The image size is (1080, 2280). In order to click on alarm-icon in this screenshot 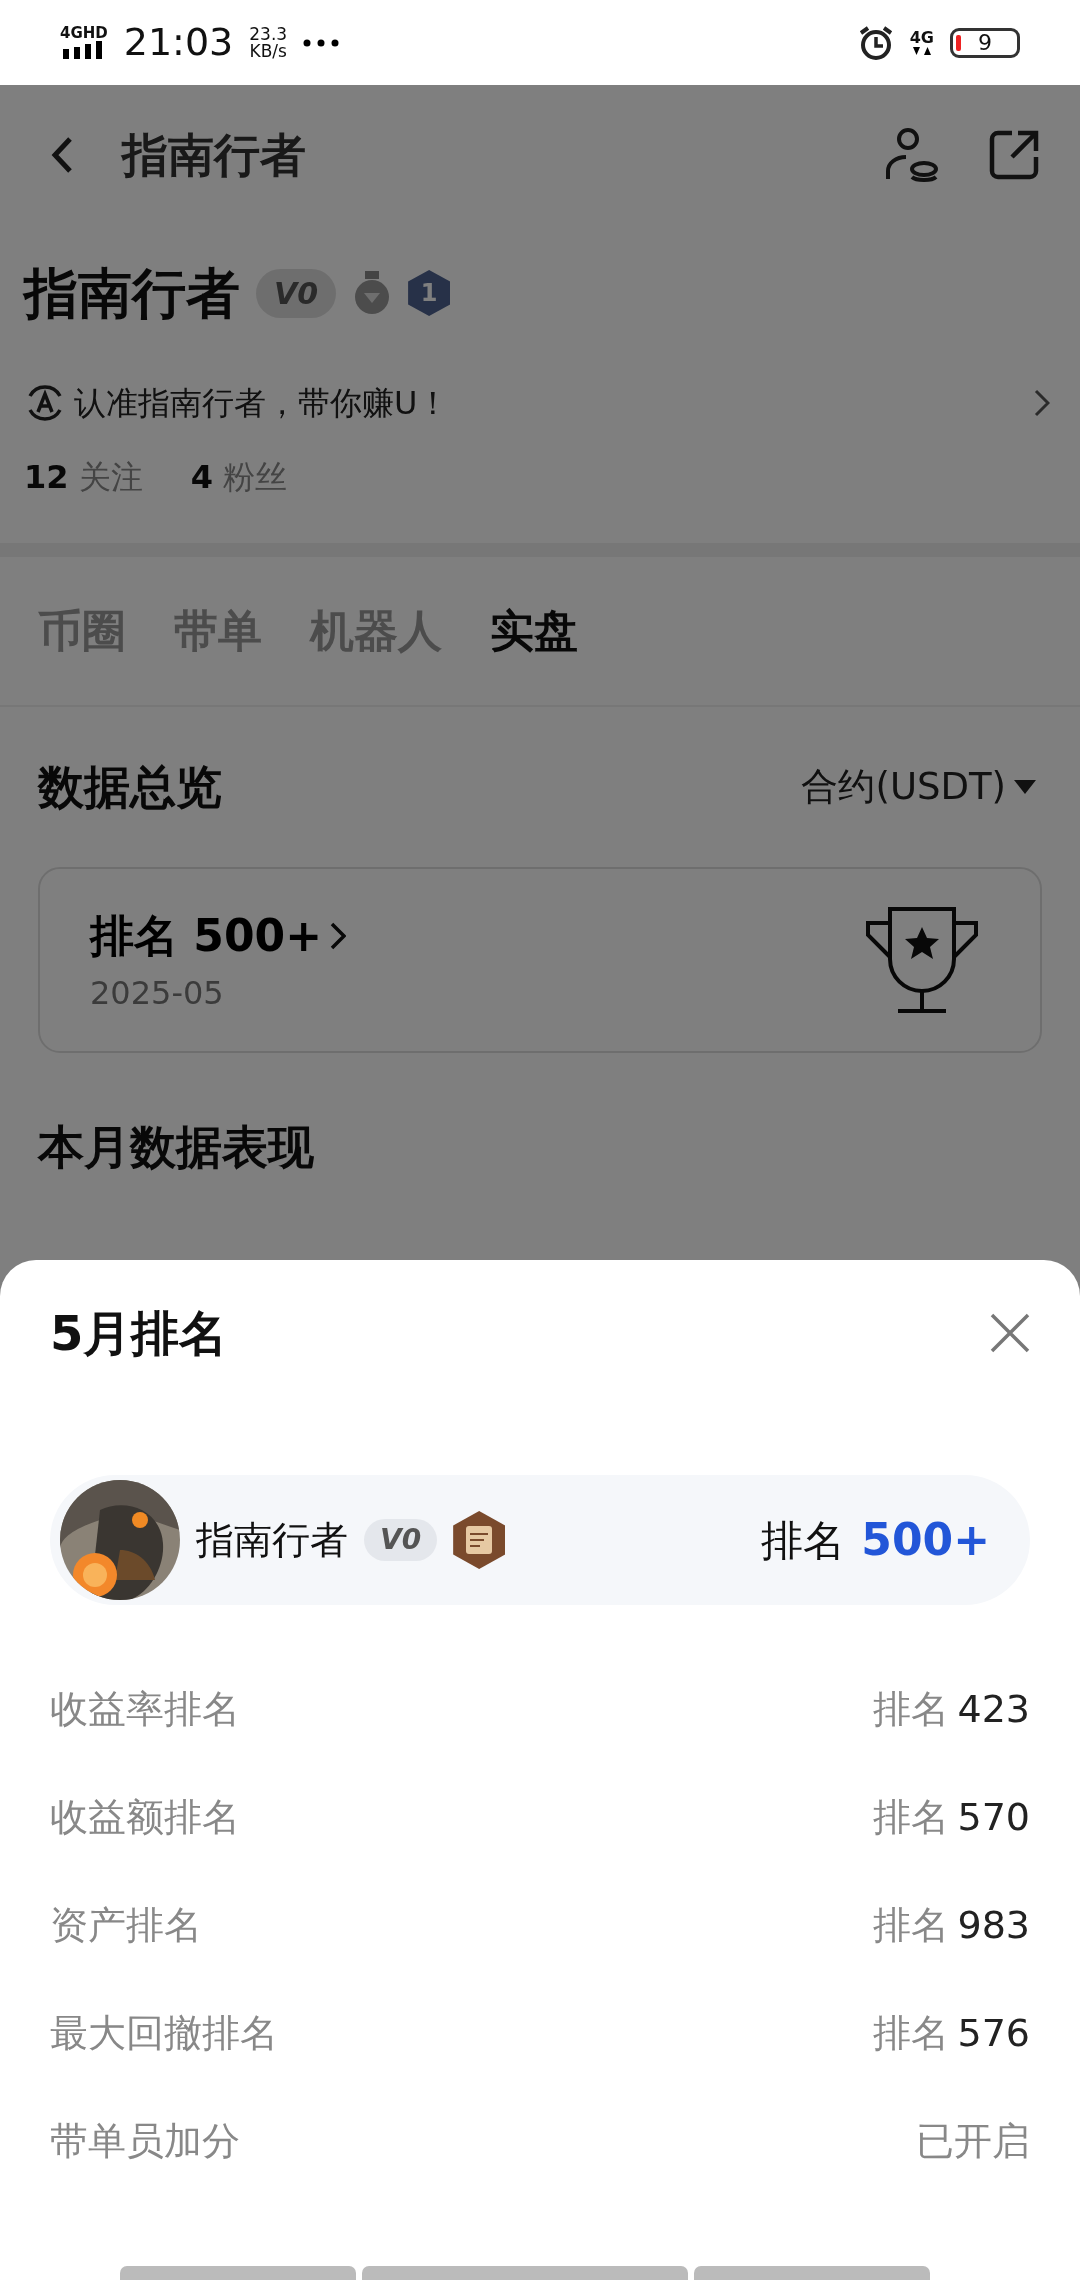, I will do `click(875, 42)`.